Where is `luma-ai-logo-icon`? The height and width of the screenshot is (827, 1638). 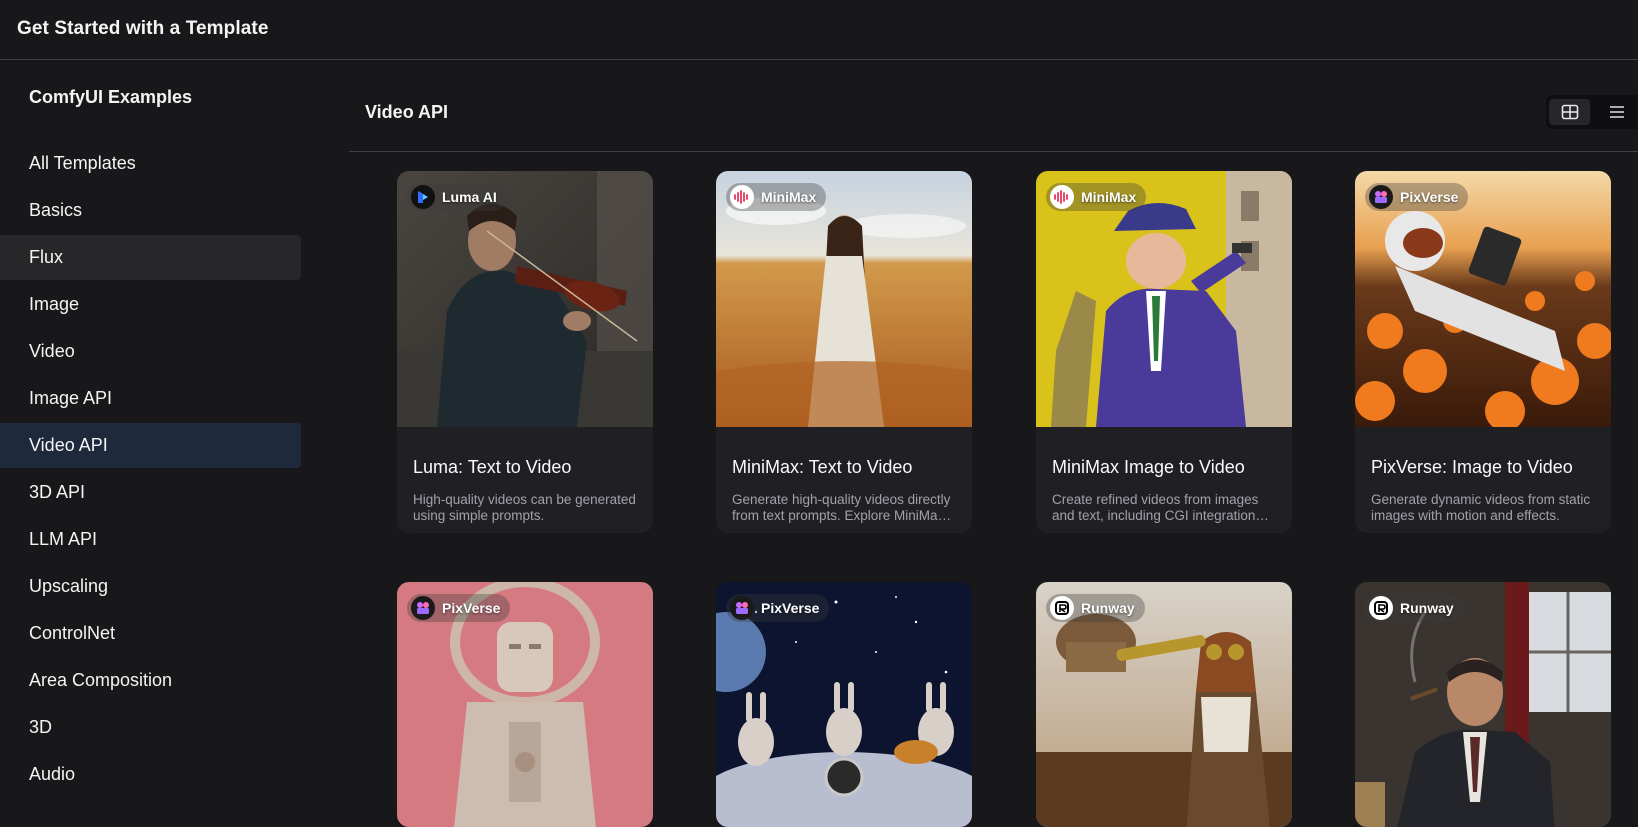 luma-ai-logo-icon is located at coordinates (423, 197).